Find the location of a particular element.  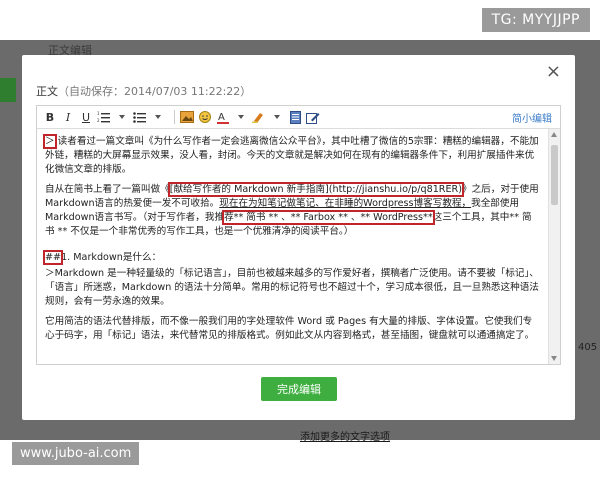

edit-source-icon is located at coordinates (313, 117).